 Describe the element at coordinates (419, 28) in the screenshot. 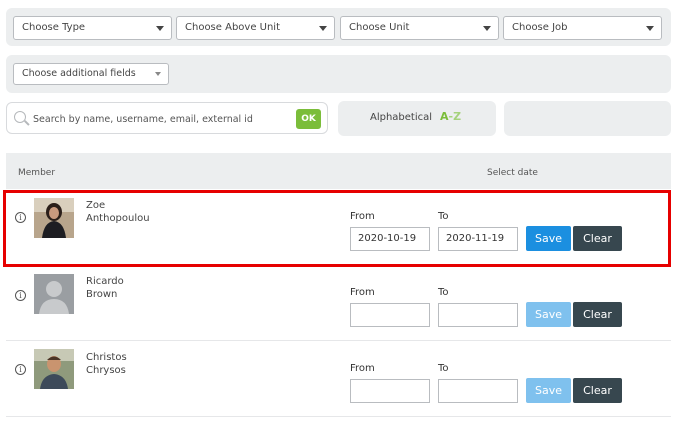

I see `unit-select: Choose Unit` at that location.